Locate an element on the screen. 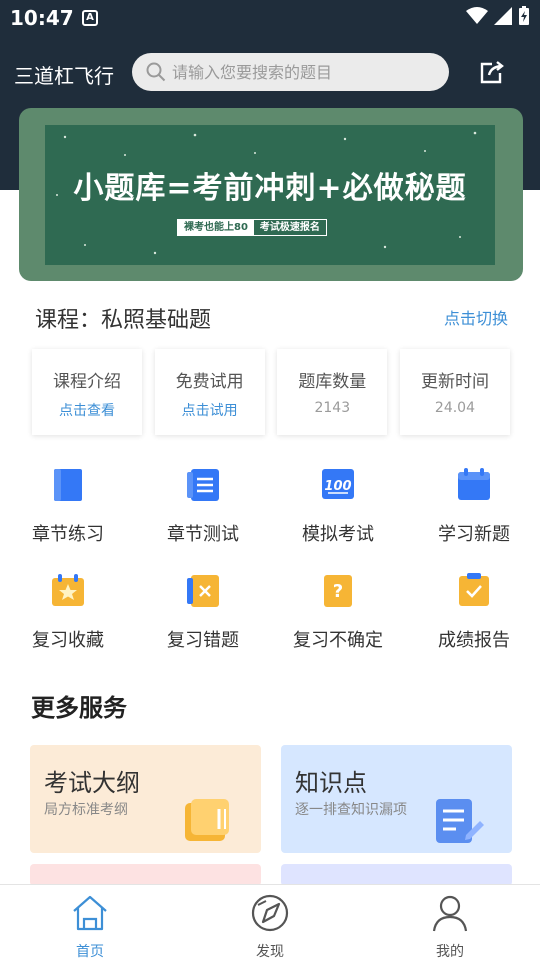 The height and width of the screenshot is (960, 540). info-card-label: 题库数量 is located at coordinates (332, 382).